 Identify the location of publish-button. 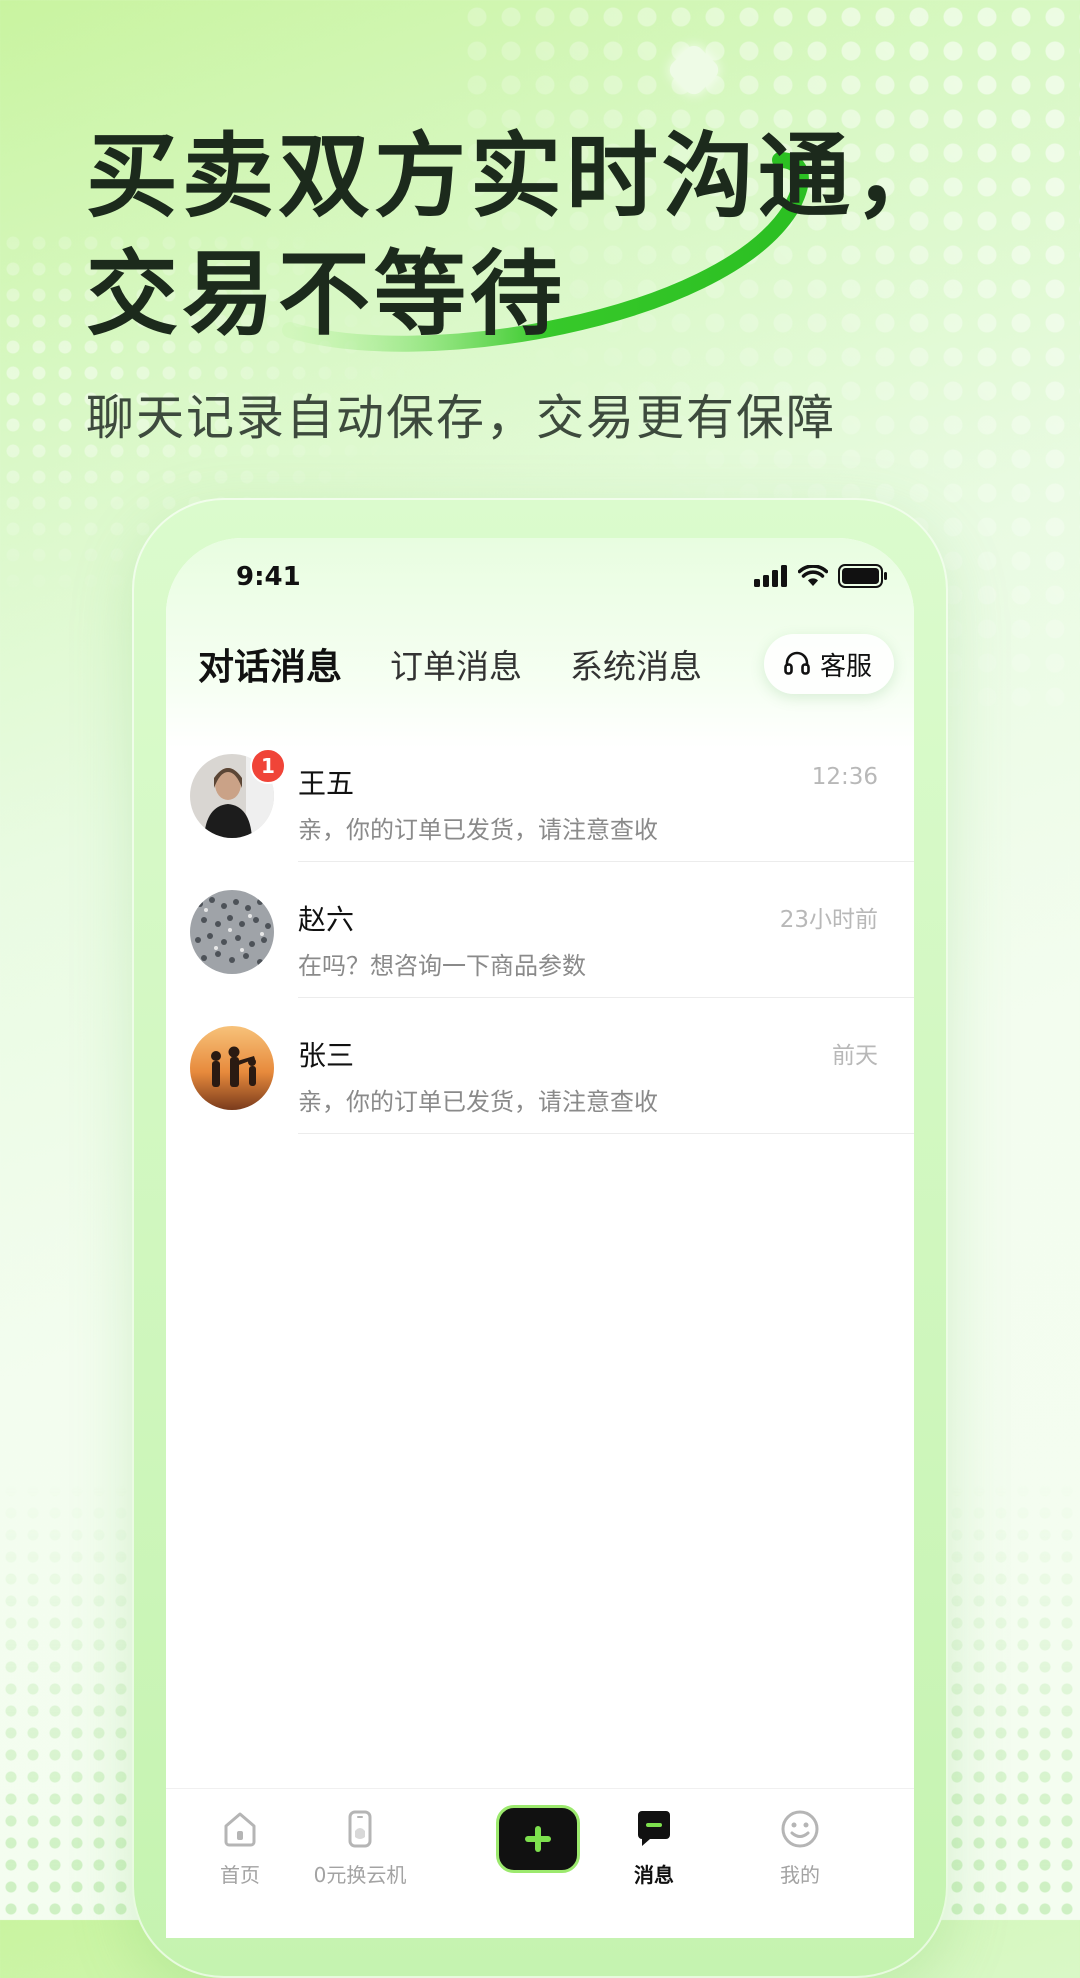
(538, 1839).